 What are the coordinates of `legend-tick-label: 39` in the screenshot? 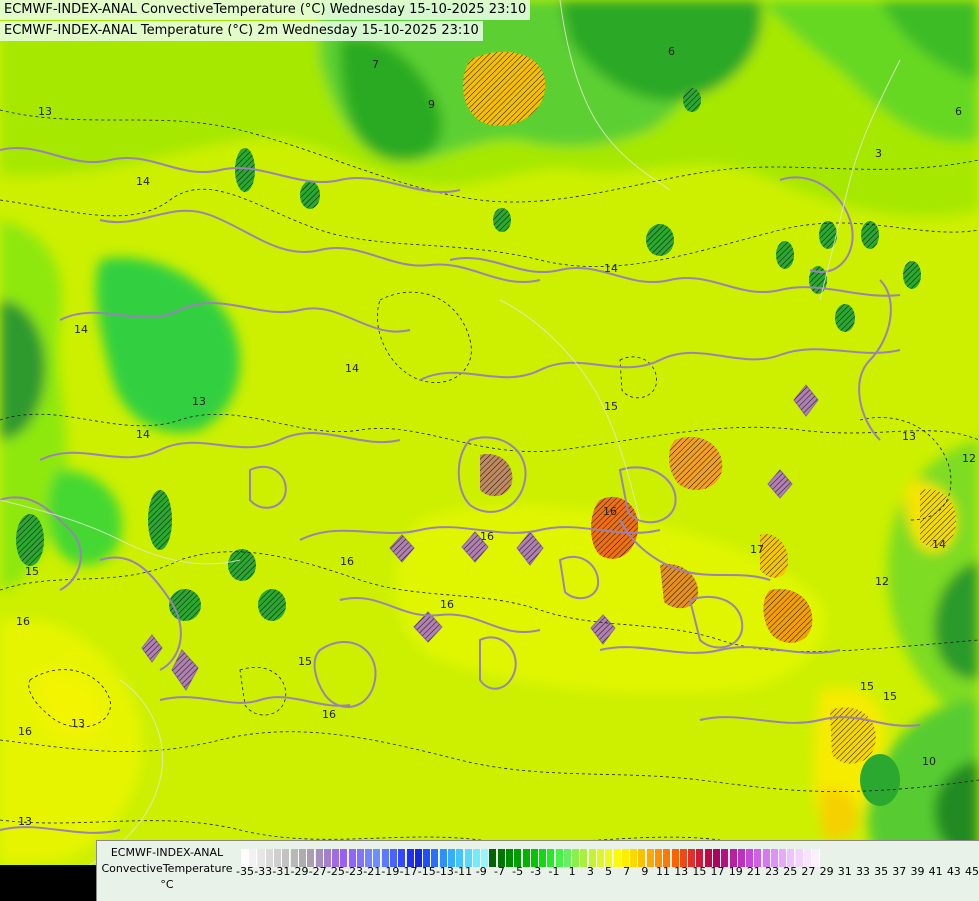 It's located at (917, 871).